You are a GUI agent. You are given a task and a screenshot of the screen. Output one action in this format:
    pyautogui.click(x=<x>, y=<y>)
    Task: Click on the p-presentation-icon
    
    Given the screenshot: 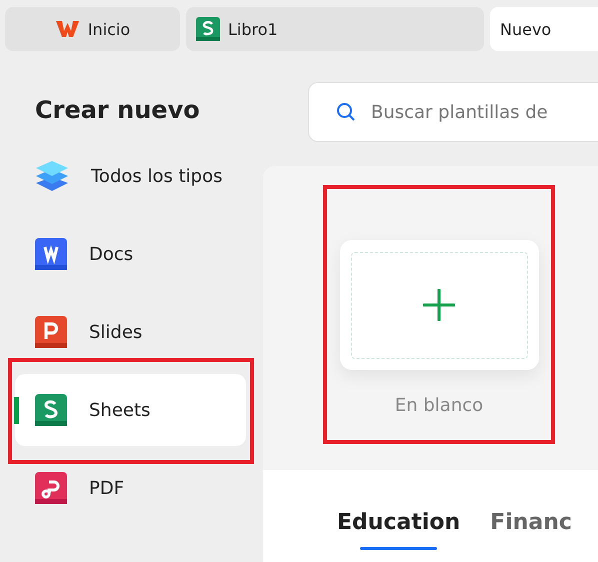 What is the action you would take?
    pyautogui.click(x=51, y=332)
    